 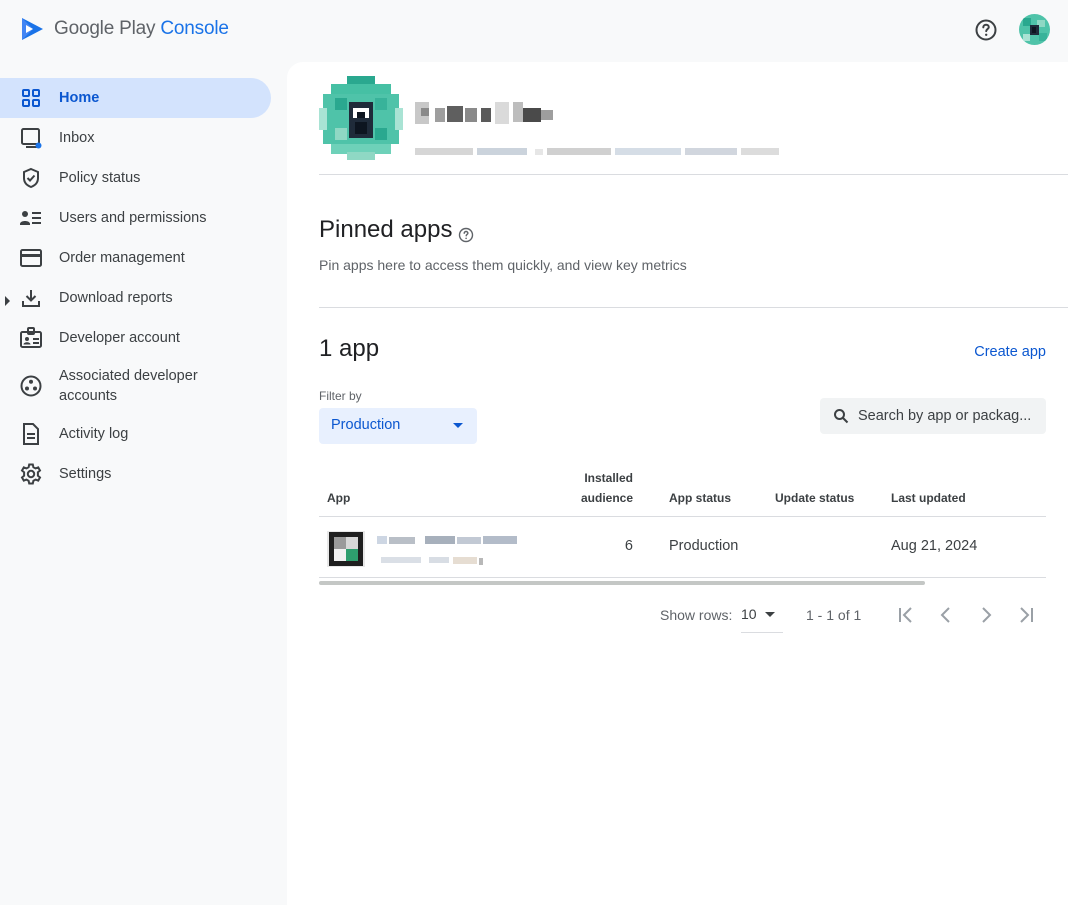 What do you see at coordinates (31, 178) in the screenshot?
I see `shield-check-icon` at bounding box center [31, 178].